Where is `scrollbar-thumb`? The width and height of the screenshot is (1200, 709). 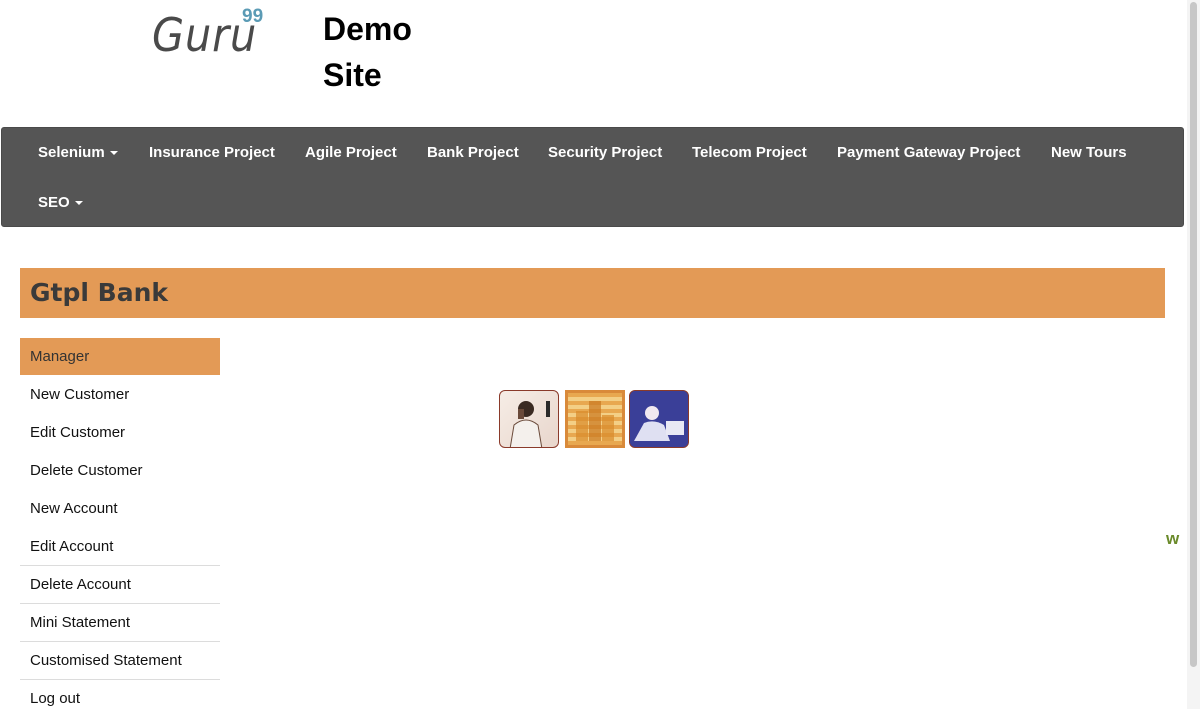
scrollbar-thumb is located at coordinates (1193, 334).